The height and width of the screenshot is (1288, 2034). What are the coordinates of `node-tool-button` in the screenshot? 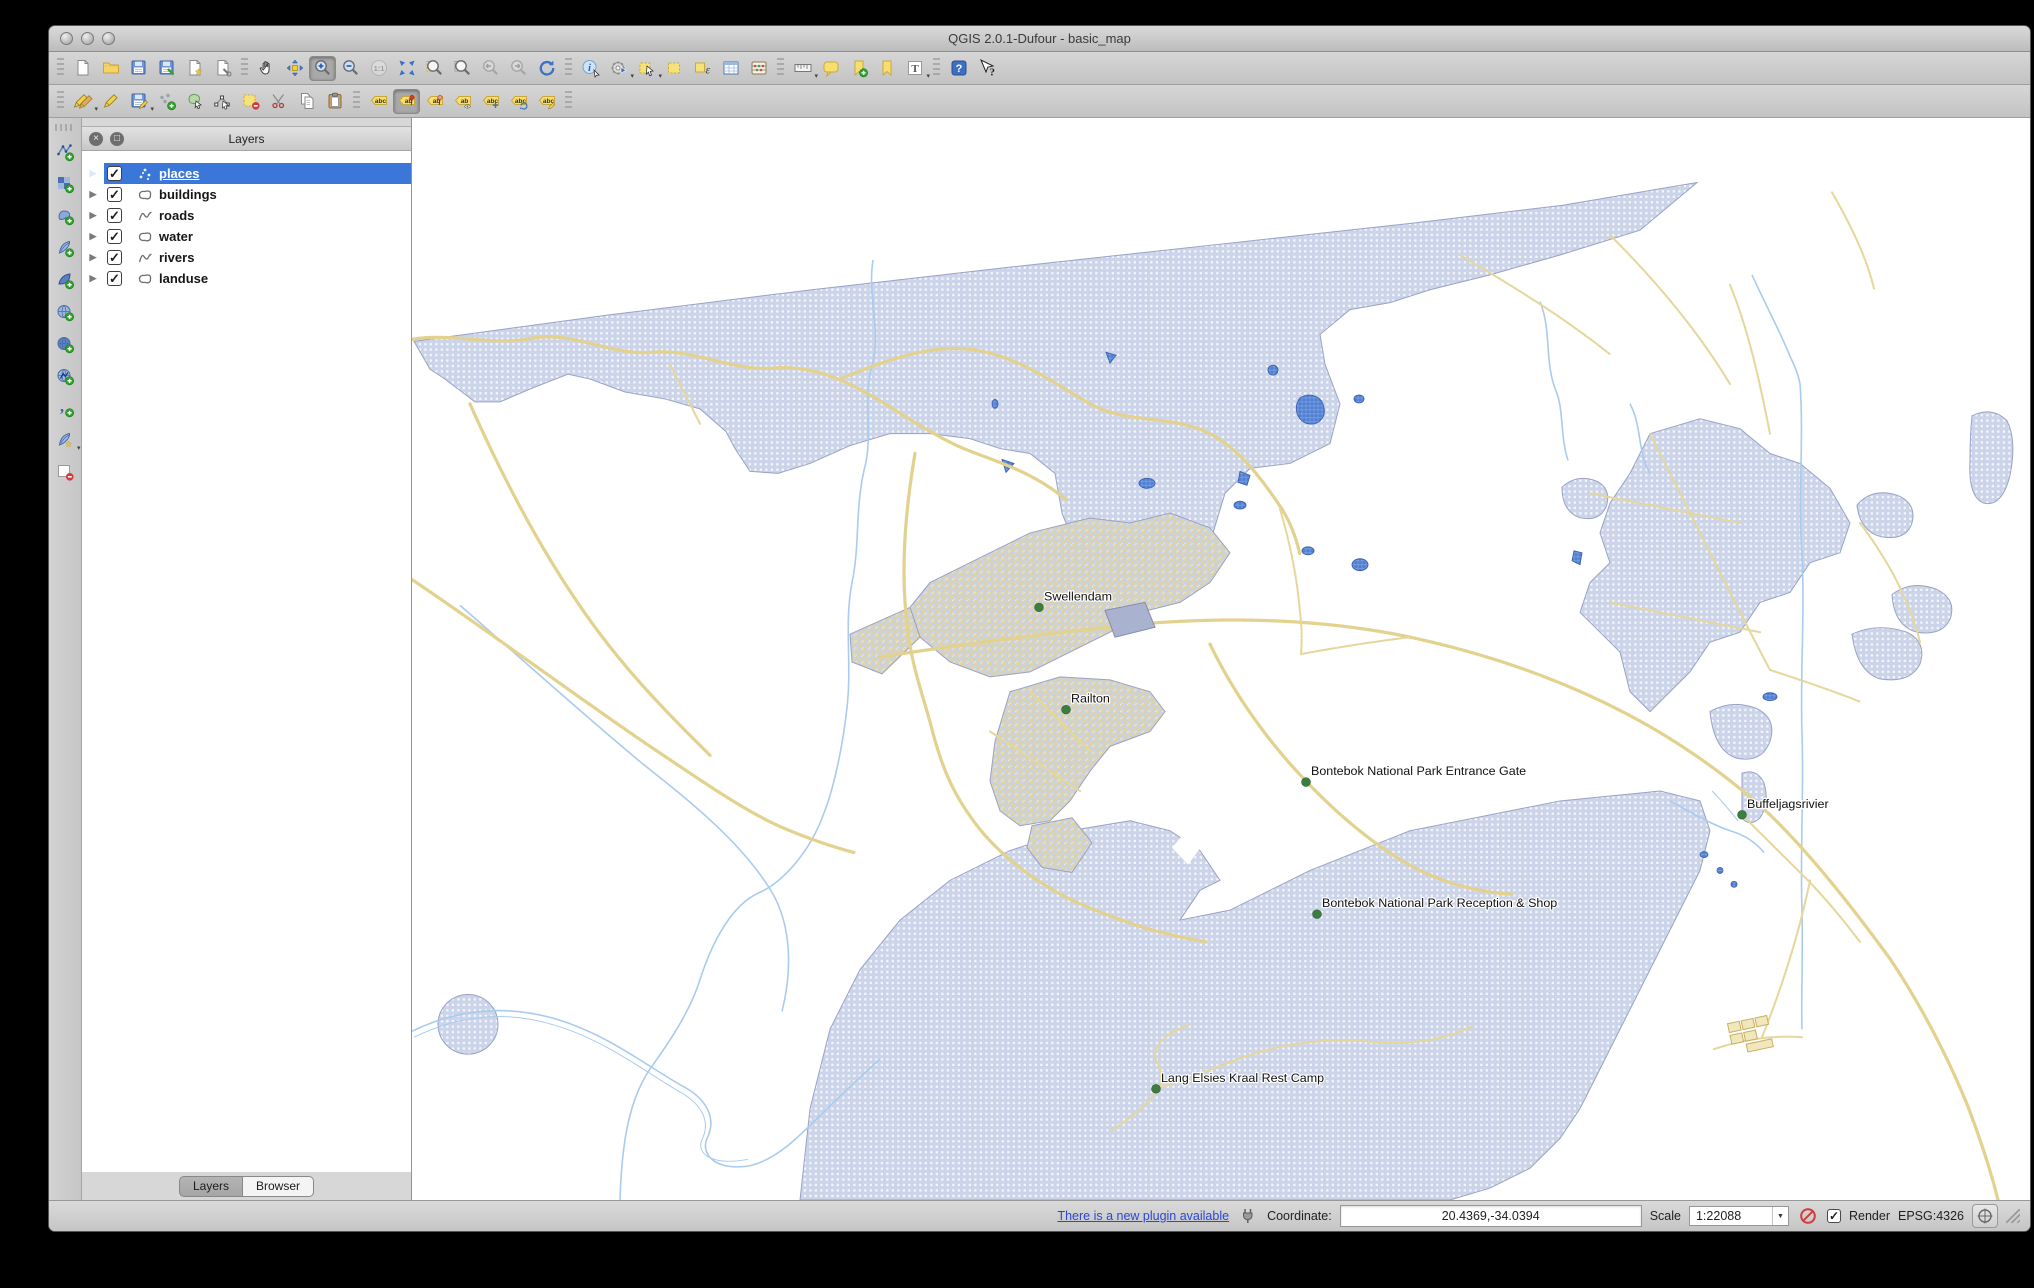 It's located at (222, 101).